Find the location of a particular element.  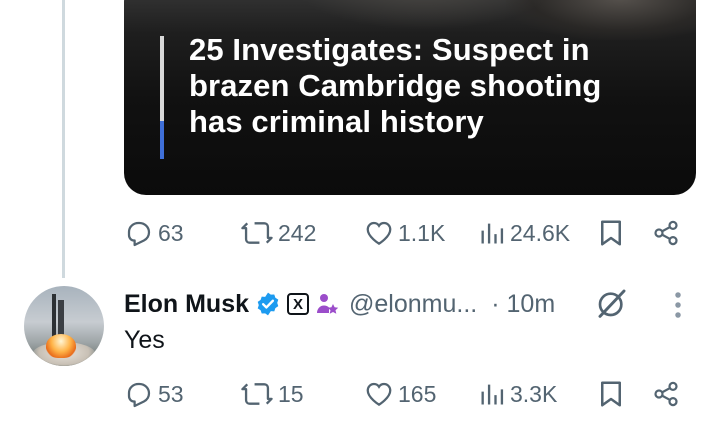

headline-line-1: 25 Investigates: Suspect in is located at coordinates (389, 49).